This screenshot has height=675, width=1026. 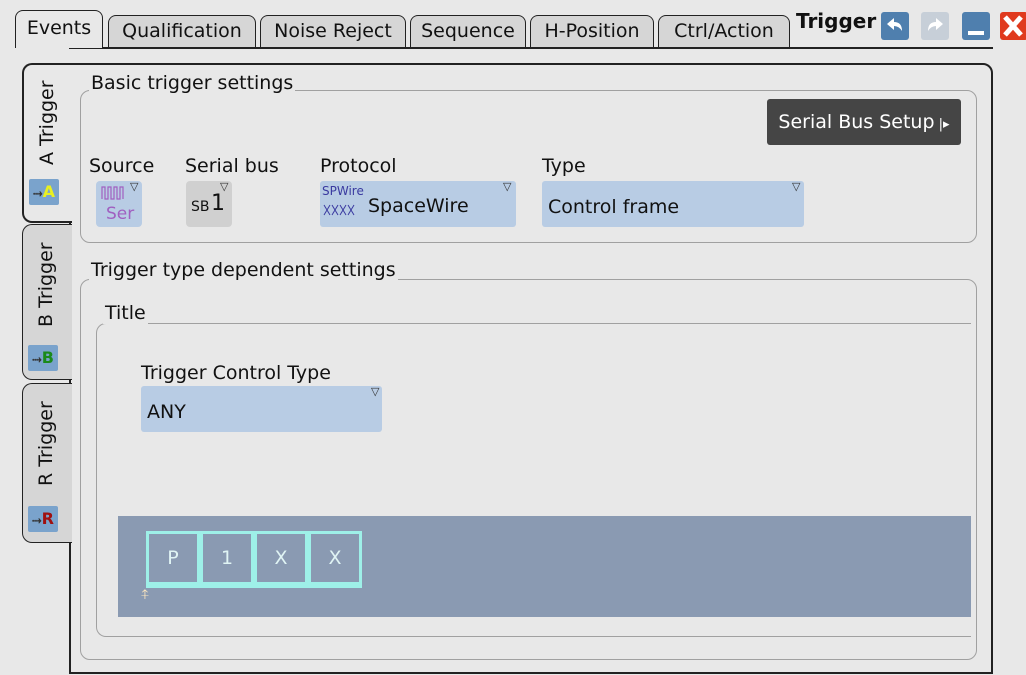 I want to click on frame-baseline, so click(x=254, y=586).